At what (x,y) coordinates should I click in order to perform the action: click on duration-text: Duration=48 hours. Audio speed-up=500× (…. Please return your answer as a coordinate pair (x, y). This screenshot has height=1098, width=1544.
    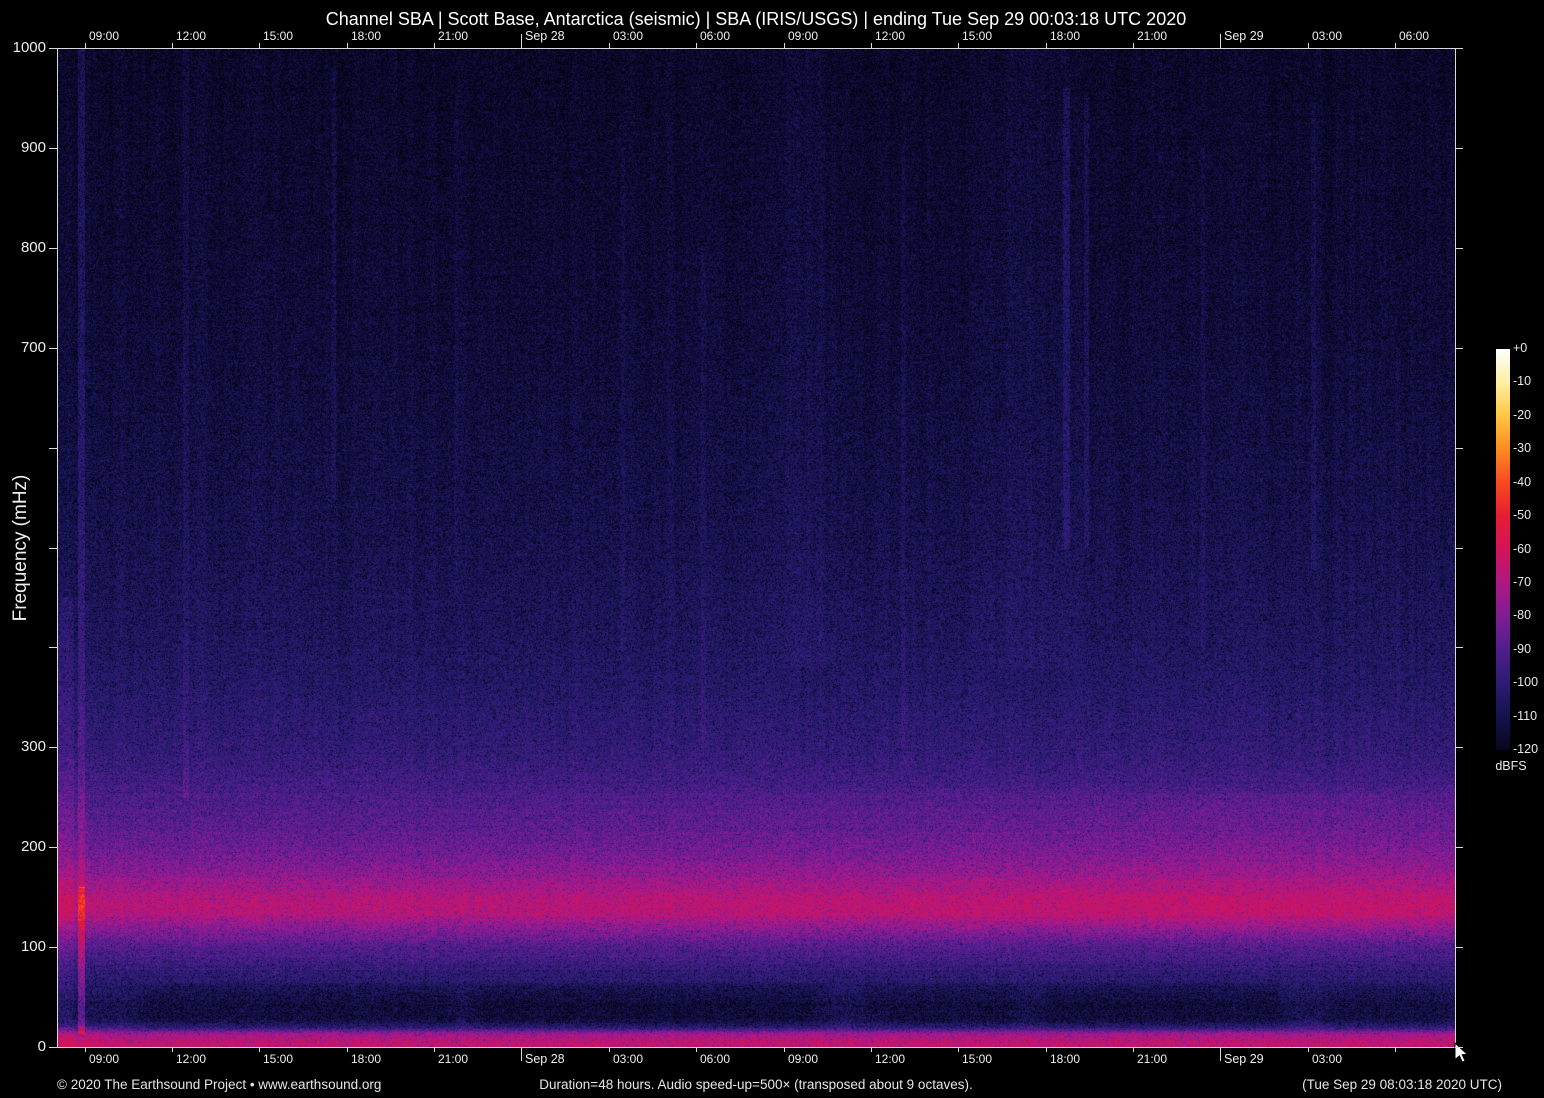
    Looking at the image, I should click on (756, 1084).